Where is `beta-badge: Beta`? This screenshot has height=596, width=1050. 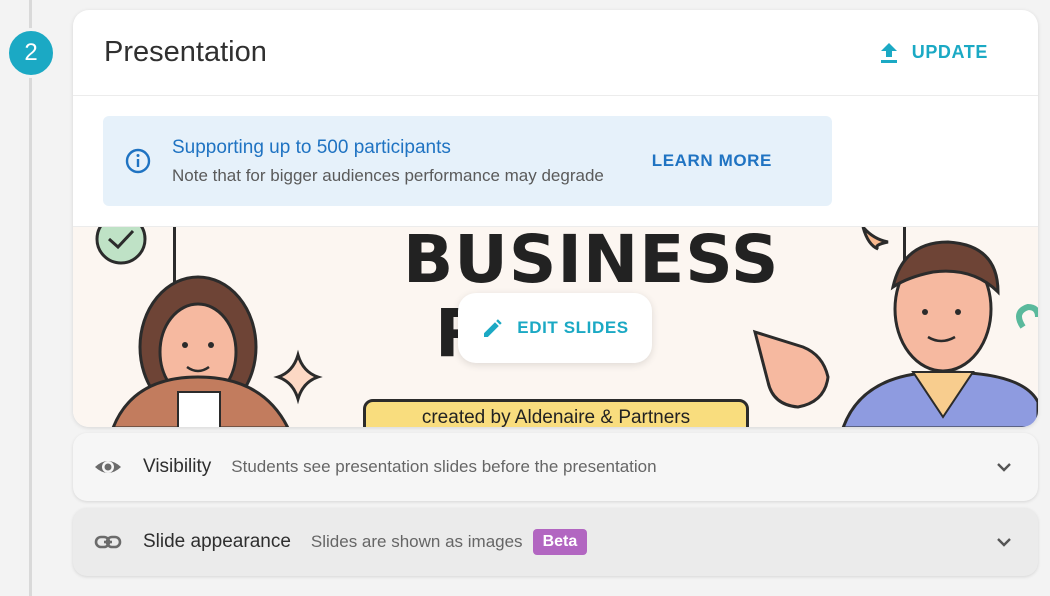
beta-badge: Beta is located at coordinates (560, 542).